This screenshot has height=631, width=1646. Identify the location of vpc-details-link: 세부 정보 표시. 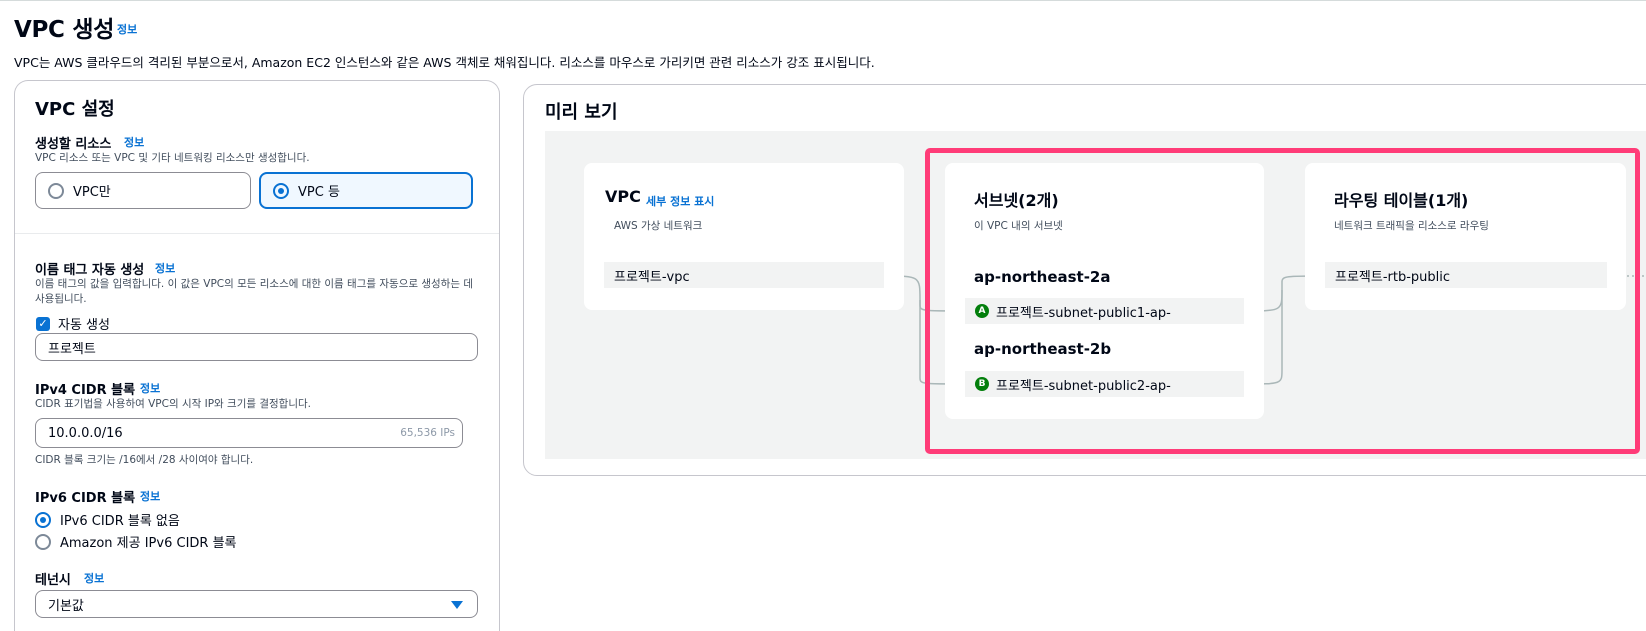
(680, 201).